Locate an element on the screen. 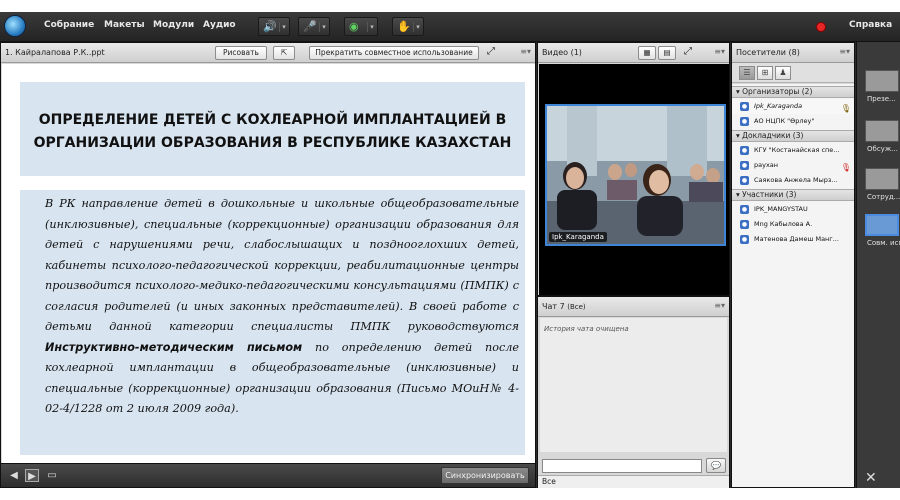 The height and width of the screenshot is (500, 900). status-view-icon: ♟ is located at coordinates (783, 73).